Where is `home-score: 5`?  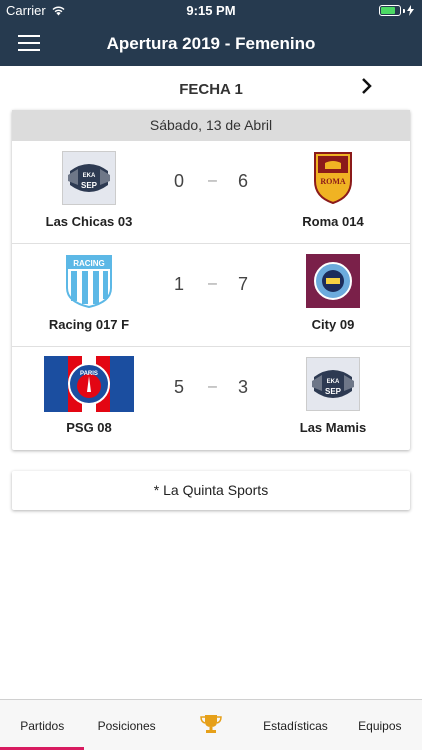
home-score: 5 is located at coordinates (179, 387).